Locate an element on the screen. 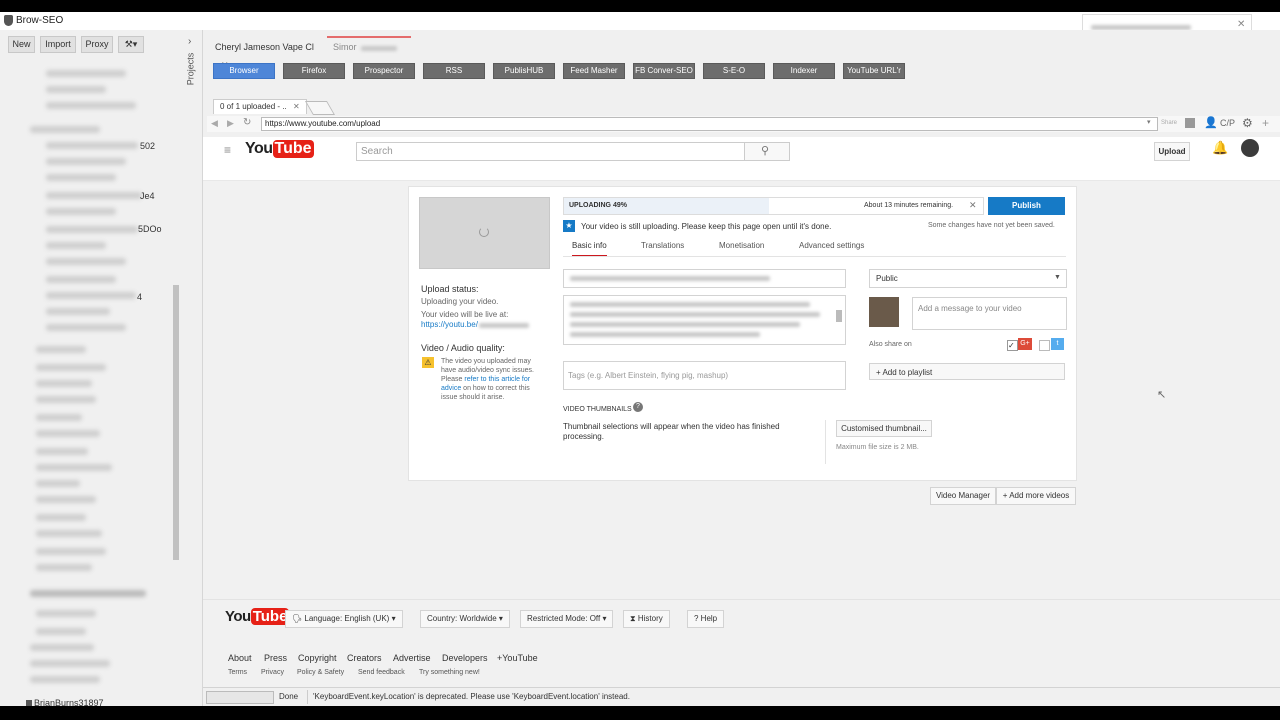  footer-link-youtube-plus: +YouTube is located at coordinates (517, 658).